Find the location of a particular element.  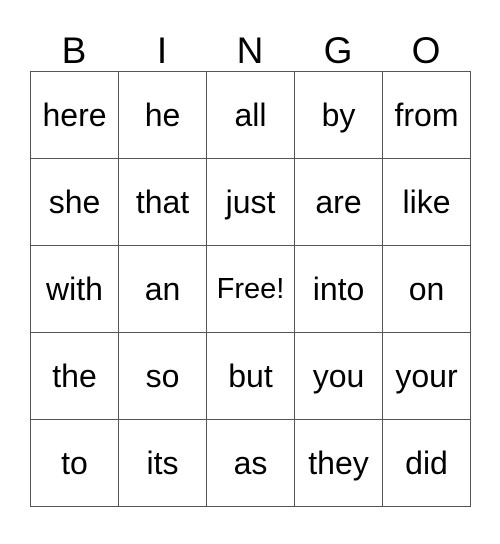

bingo-cell-label: into is located at coordinates (338, 289).